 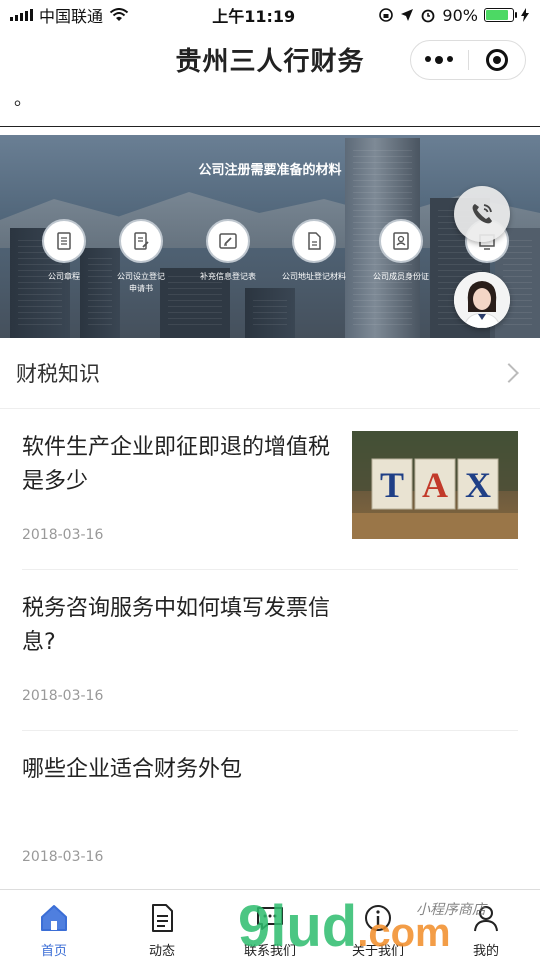 I want to click on news-icon, so click(x=162, y=918).